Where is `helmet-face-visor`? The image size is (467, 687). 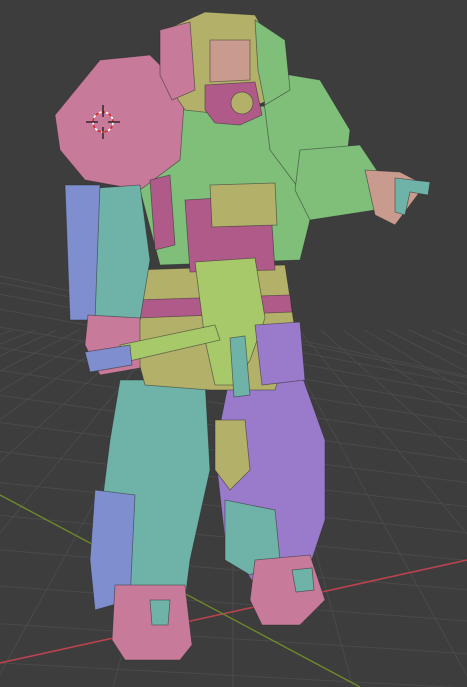
helmet-face-visor is located at coordinates (230, 61).